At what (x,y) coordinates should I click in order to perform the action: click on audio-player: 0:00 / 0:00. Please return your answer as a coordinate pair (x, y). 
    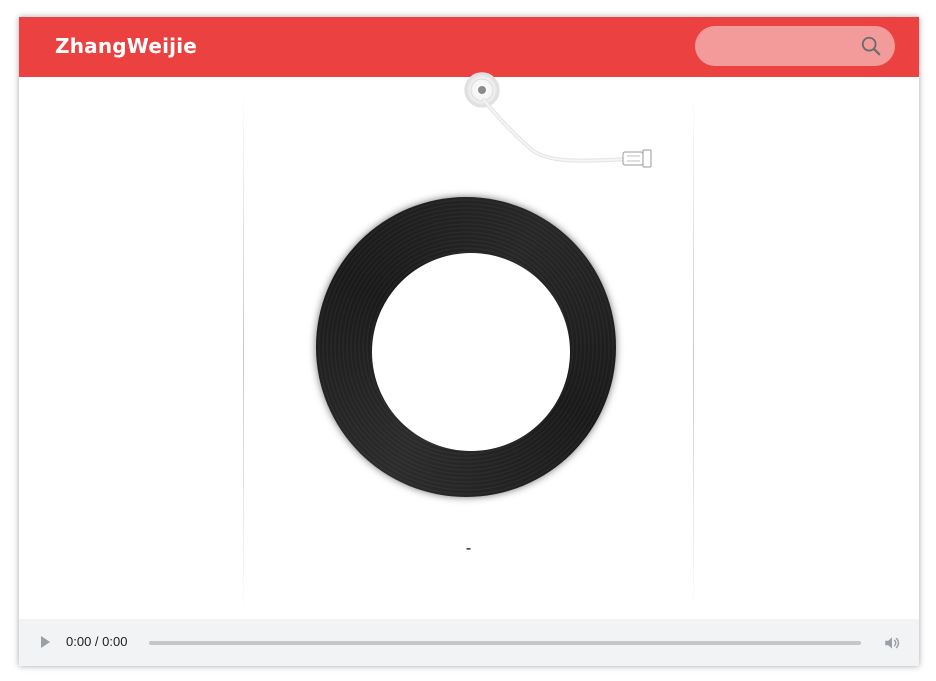
    Looking at the image, I should click on (469, 642).